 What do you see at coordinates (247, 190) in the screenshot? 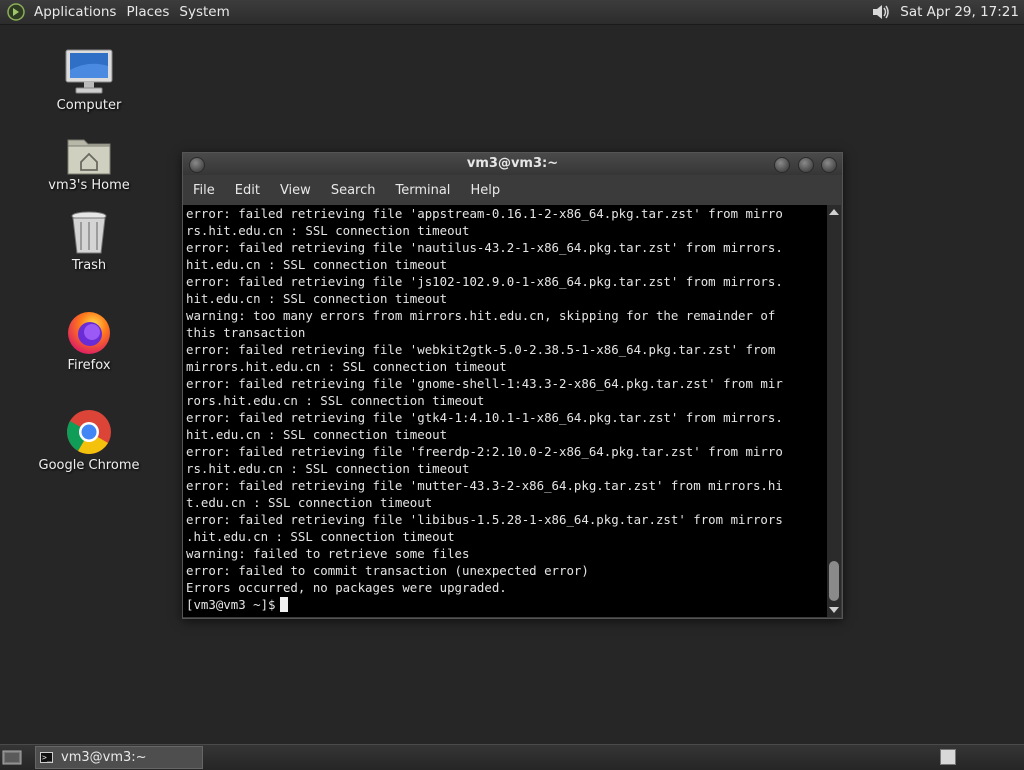
I see `menu-edit: Edit` at bounding box center [247, 190].